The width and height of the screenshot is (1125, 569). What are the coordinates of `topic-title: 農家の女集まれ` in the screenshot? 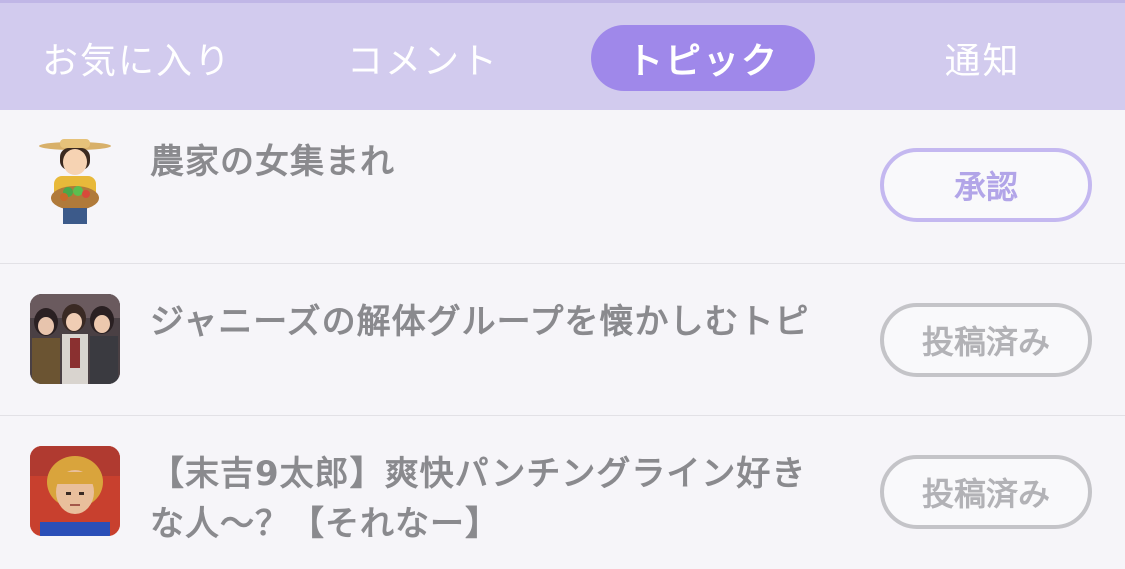 It's located at (272, 162).